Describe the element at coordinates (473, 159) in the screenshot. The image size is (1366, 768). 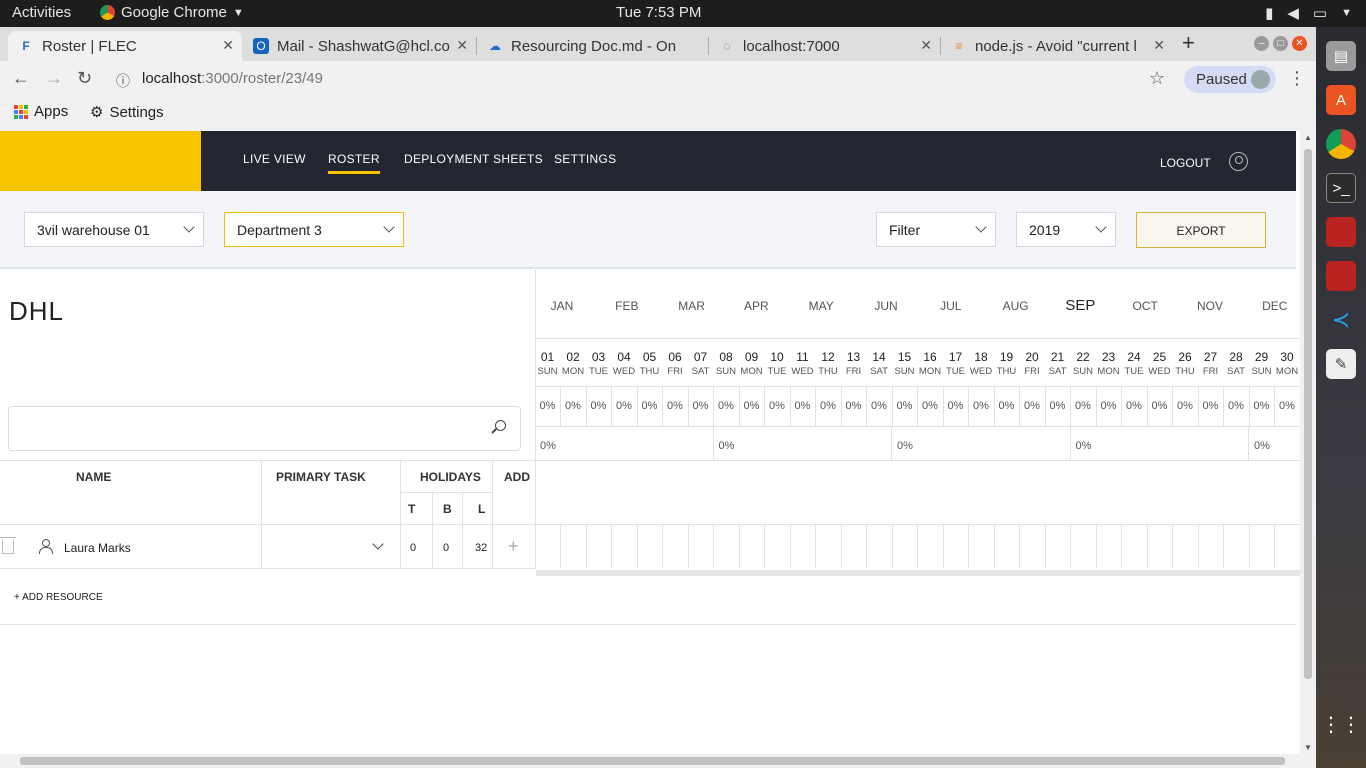
I see `nav-deployment-sheets: DEPLOYMENT SHEETS` at that location.